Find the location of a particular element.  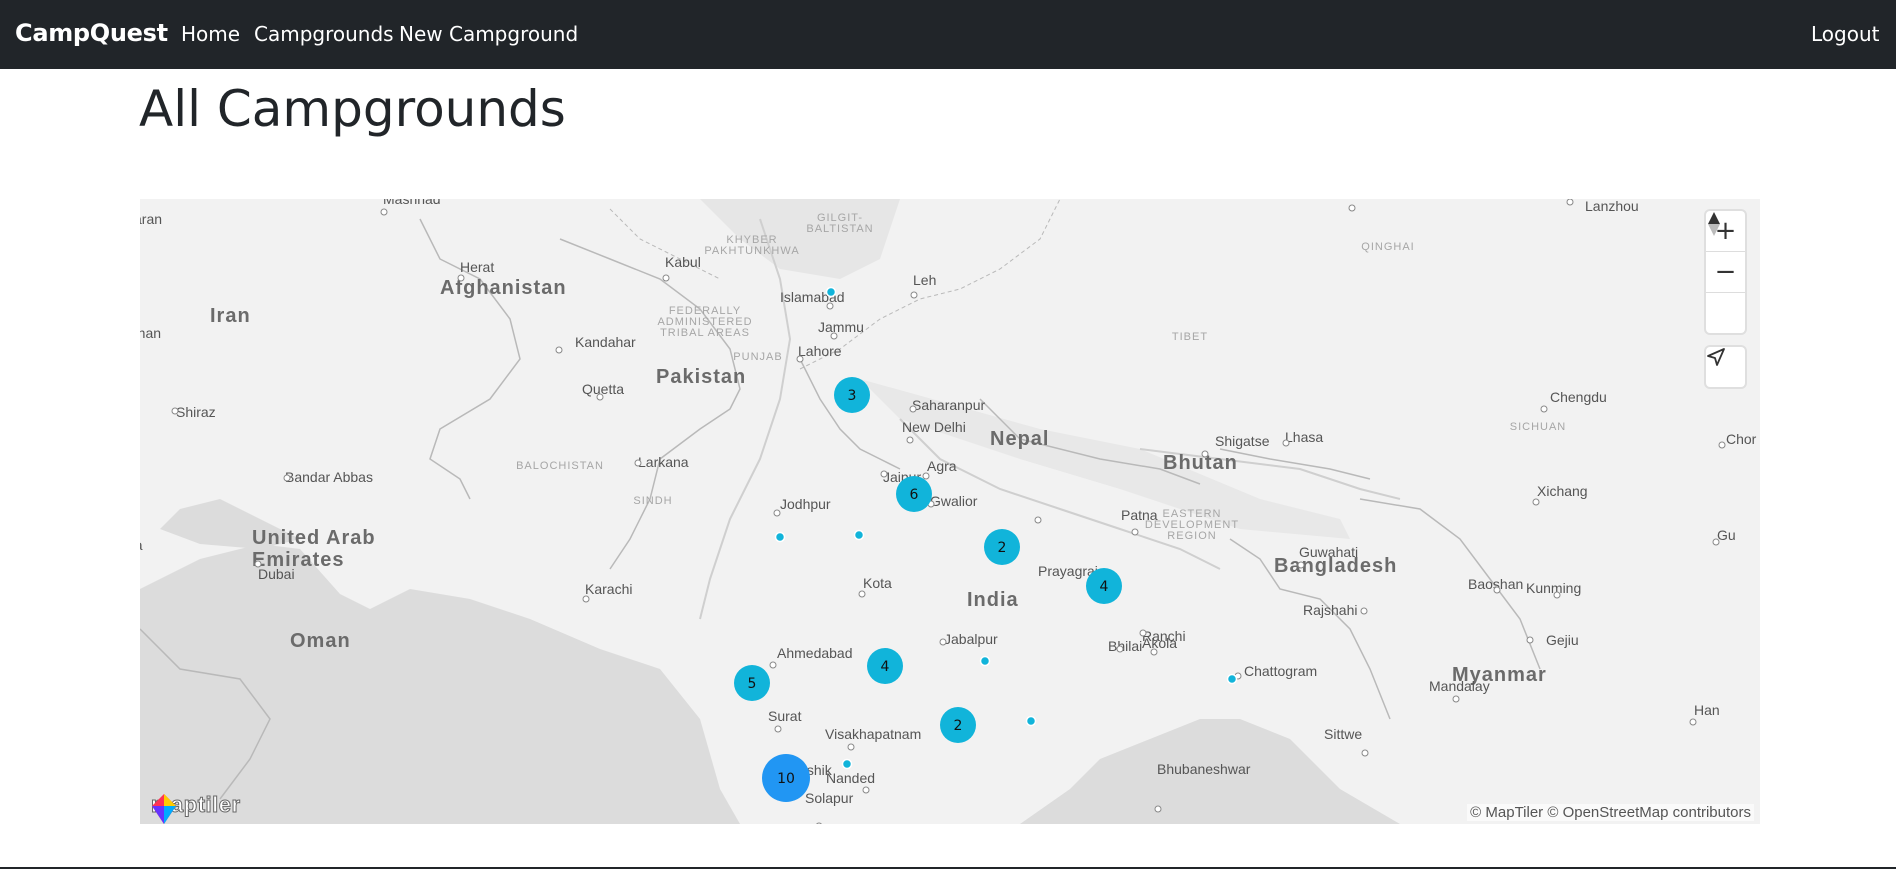

city-label: Lhasa is located at coordinates (1304, 437).